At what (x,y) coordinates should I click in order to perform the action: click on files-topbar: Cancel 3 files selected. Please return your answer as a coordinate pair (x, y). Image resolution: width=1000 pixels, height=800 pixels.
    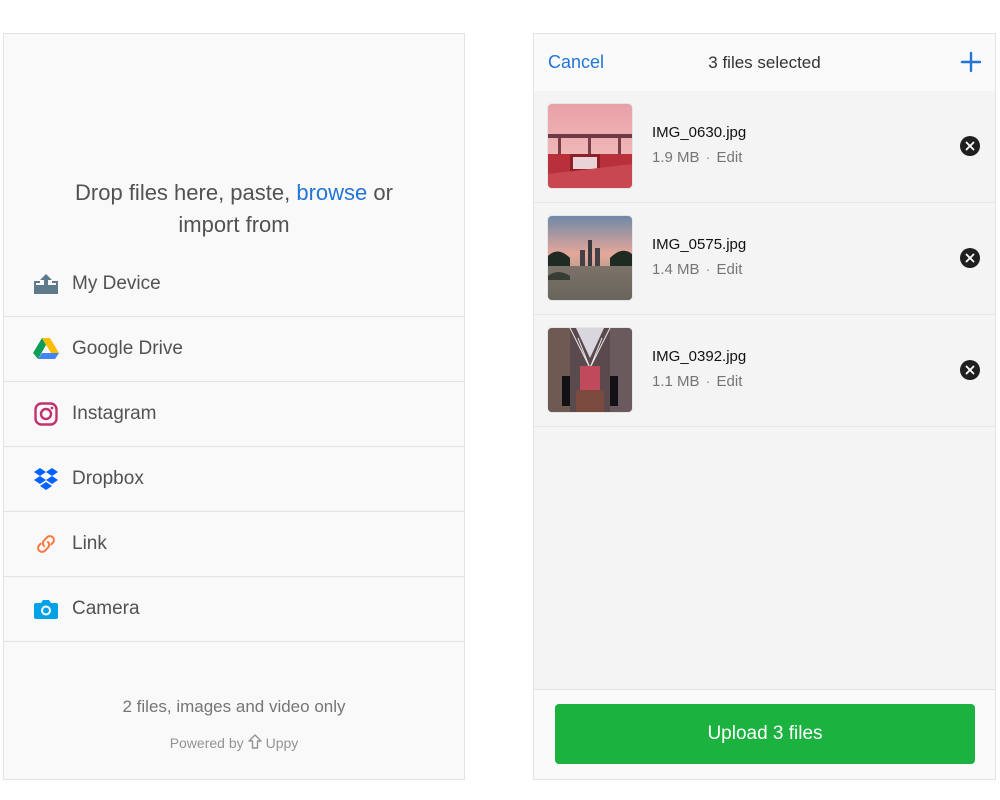
    Looking at the image, I should click on (764, 63).